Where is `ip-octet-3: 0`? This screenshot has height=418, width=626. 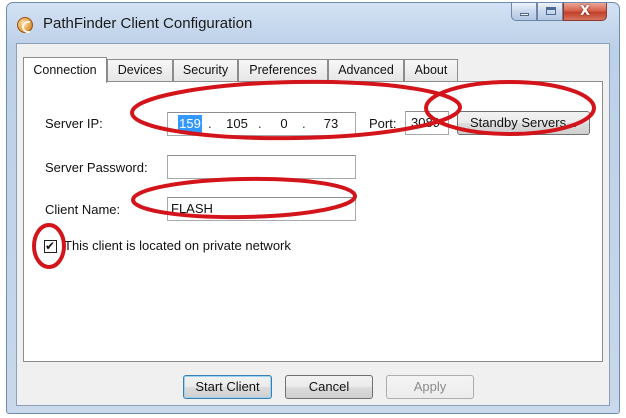
ip-octet-3: 0 is located at coordinates (284, 124).